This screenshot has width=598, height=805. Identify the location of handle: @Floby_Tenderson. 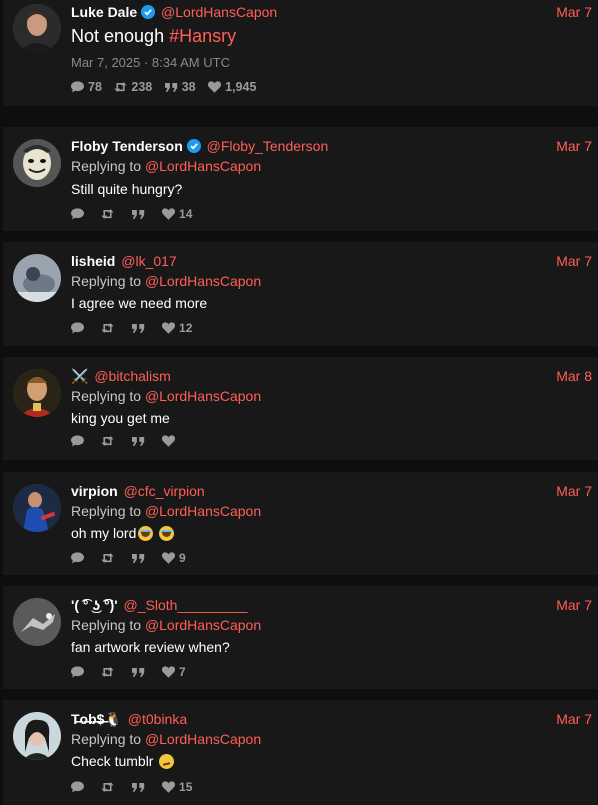
(268, 146).